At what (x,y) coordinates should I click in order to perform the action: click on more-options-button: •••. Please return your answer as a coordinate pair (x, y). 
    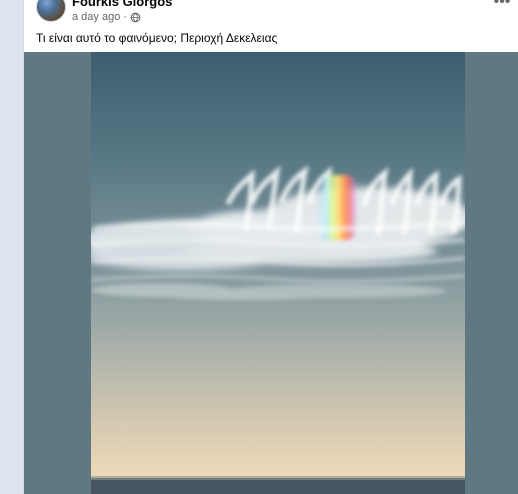
    Looking at the image, I should click on (502, 5).